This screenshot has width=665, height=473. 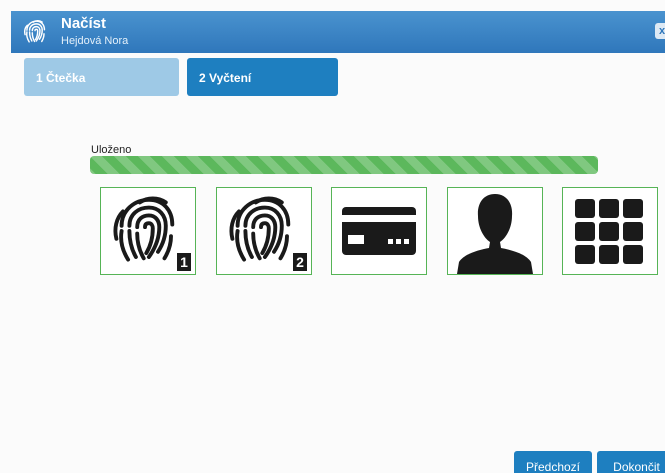 What do you see at coordinates (184, 262) in the screenshot?
I see `finger-number-badge: 1` at bounding box center [184, 262].